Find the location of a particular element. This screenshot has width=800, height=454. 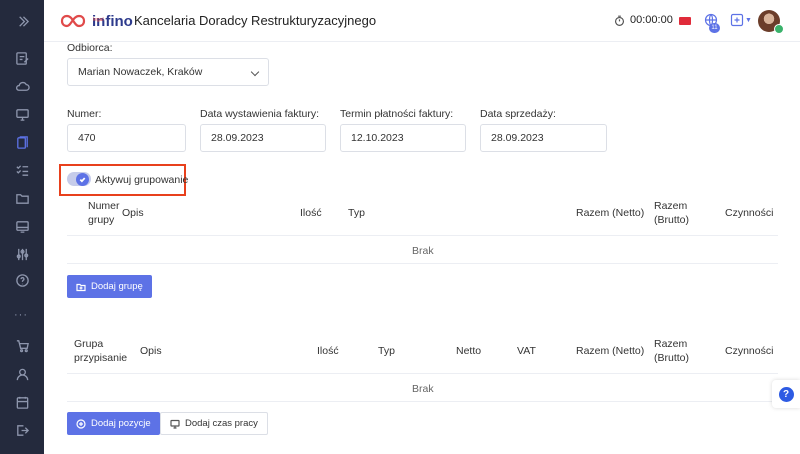

add-item-button: Dodaj pozycje is located at coordinates (113, 423).